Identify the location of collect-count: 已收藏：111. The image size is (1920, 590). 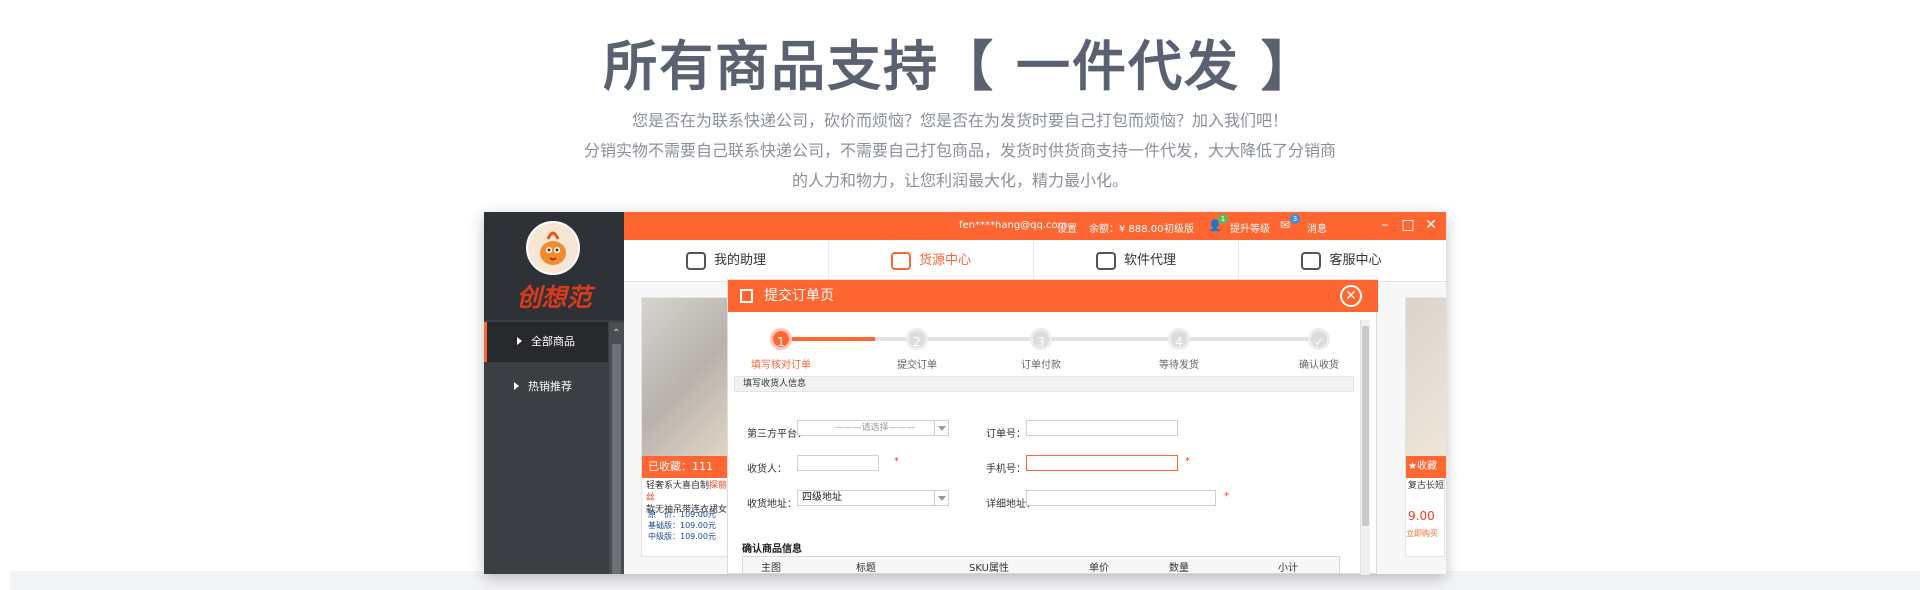
(689, 467).